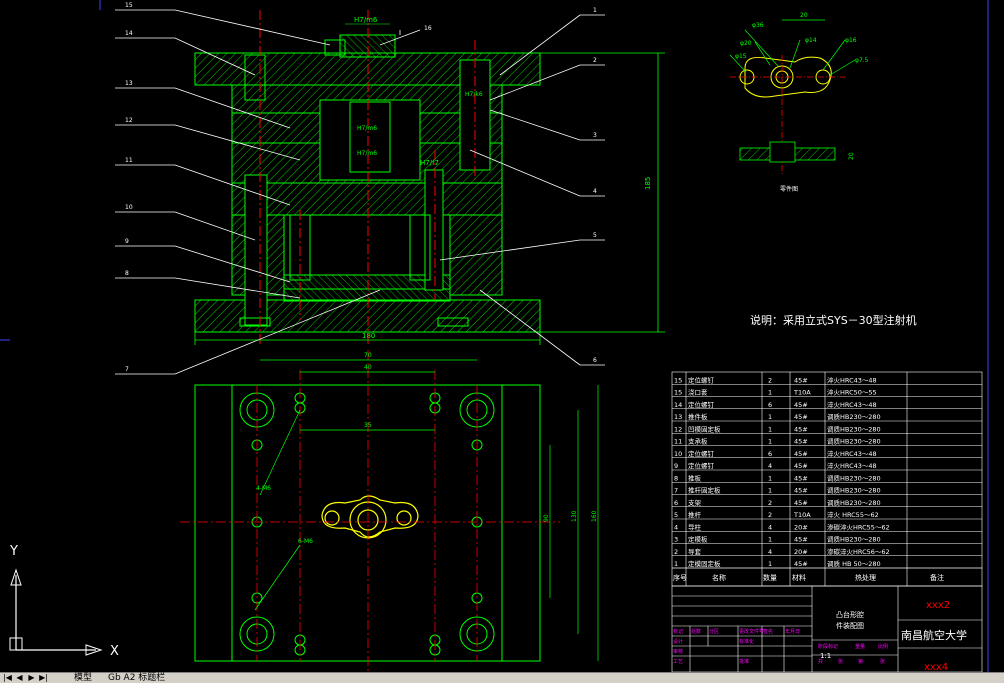 Image resolution: width=1004 pixels, height=683 pixels. What do you see at coordinates (546, 518) in the screenshot?
I see `svg-text: 90` at bounding box center [546, 518].